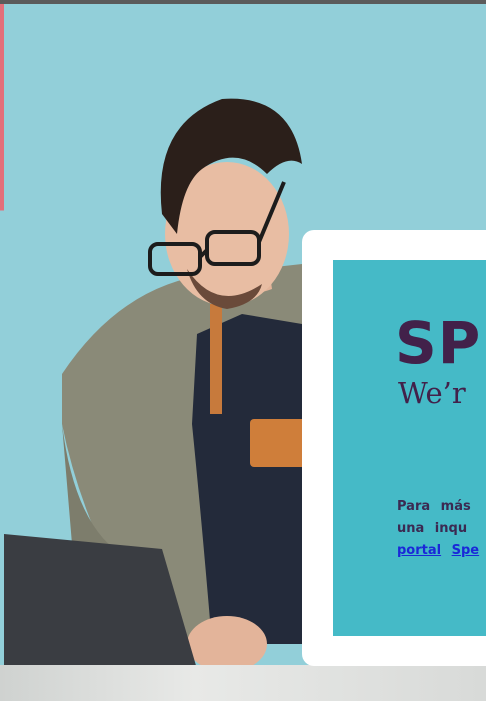 The width and height of the screenshot is (486, 701). What do you see at coordinates (432, 393) in the screenshot?
I see `tagline: We’r` at bounding box center [432, 393].